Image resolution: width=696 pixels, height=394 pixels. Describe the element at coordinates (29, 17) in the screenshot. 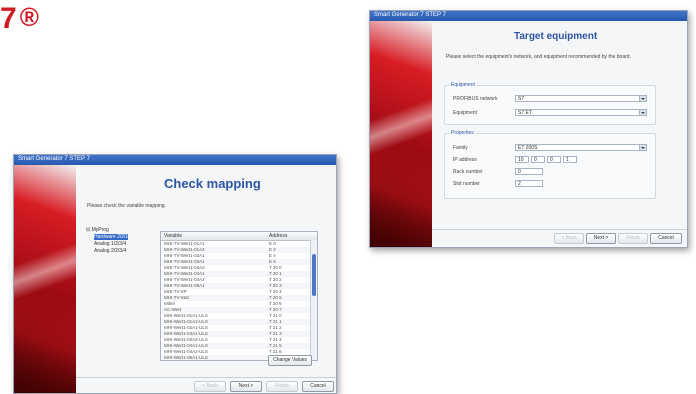

I see `registered-mark: ®` at that location.